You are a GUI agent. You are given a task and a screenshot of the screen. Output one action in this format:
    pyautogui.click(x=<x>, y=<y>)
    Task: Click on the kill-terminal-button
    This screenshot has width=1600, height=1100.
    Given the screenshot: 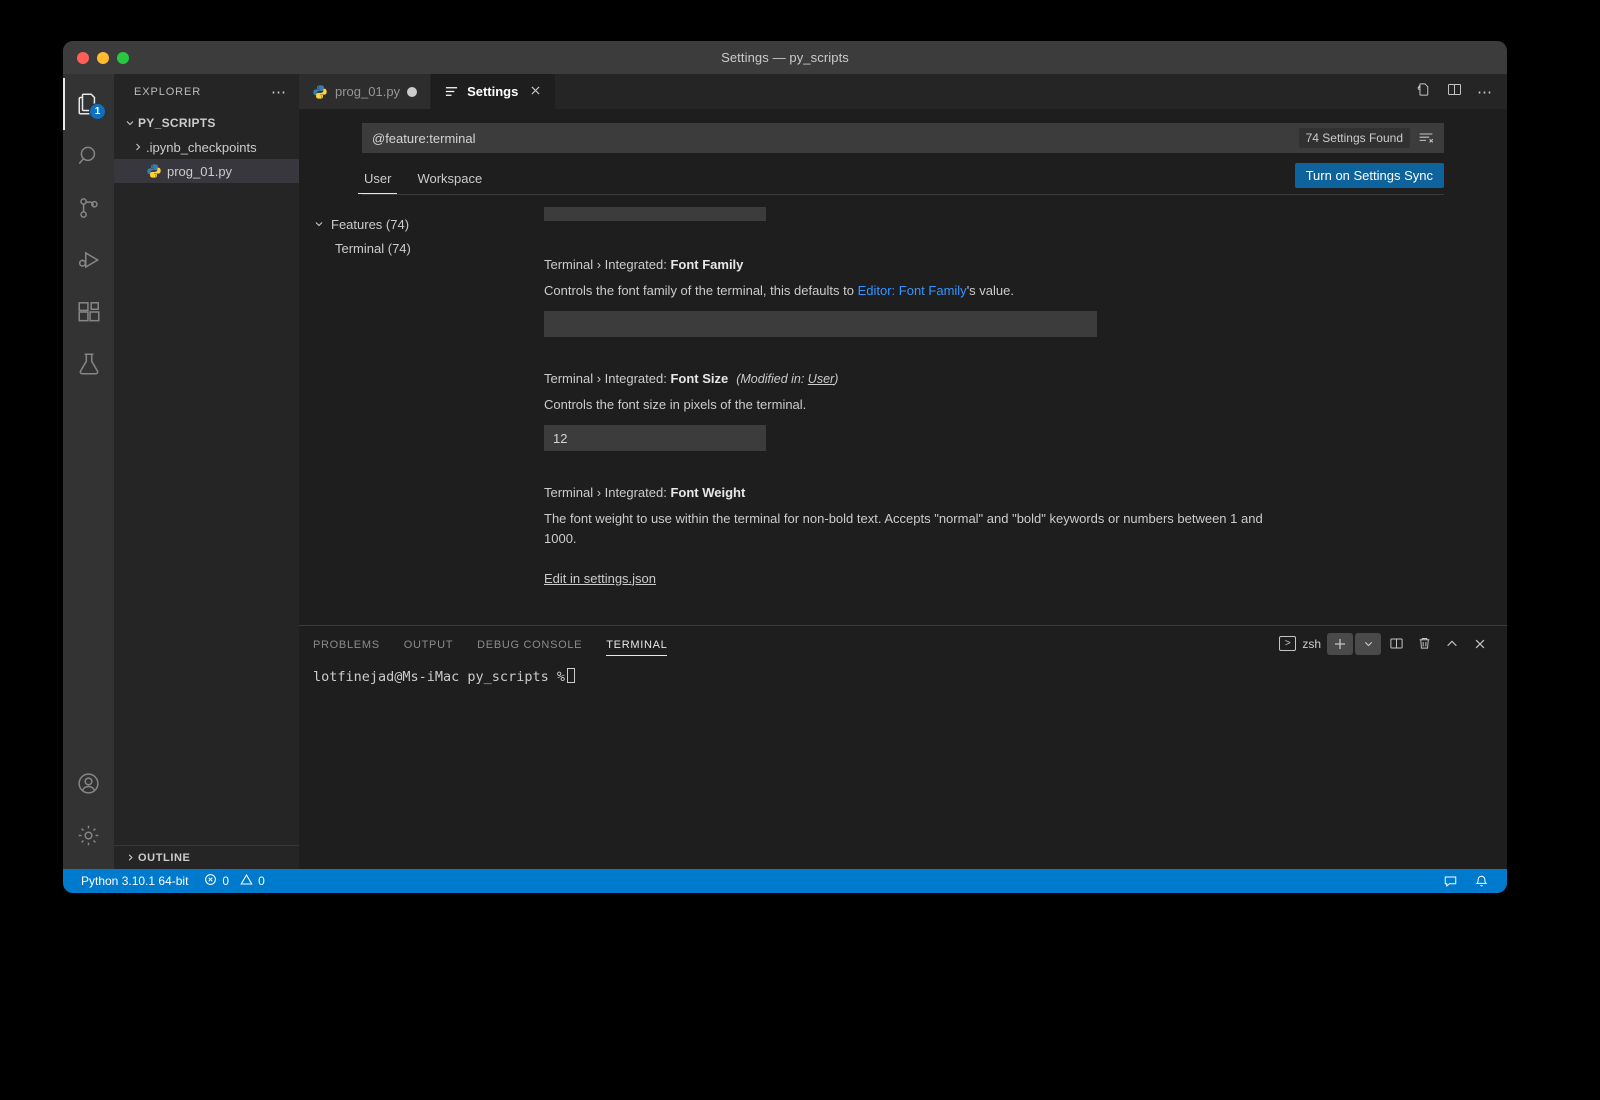 What is the action you would take?
    pyautogui.click(x=1424, y=644)
    